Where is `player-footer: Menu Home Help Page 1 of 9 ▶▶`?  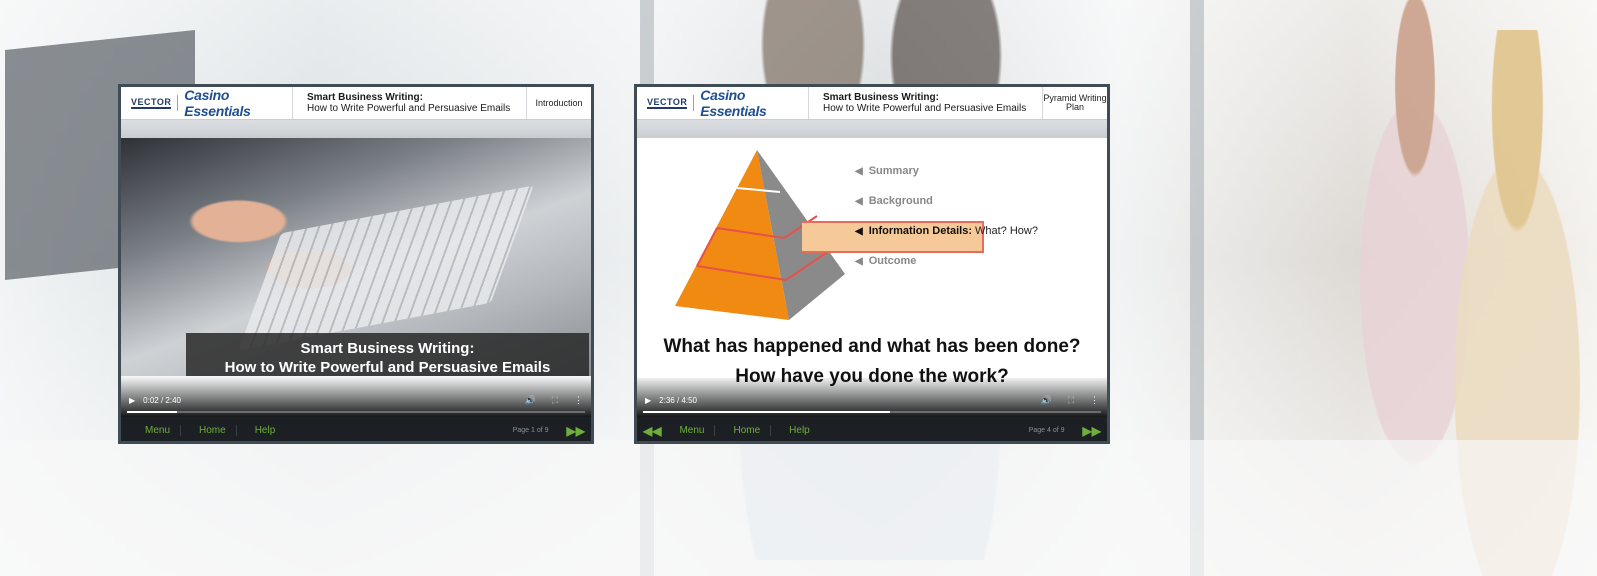
player-footer: Menu Home Help Page 1 of 9 ▶▶ is located at coordinates (356, 429).